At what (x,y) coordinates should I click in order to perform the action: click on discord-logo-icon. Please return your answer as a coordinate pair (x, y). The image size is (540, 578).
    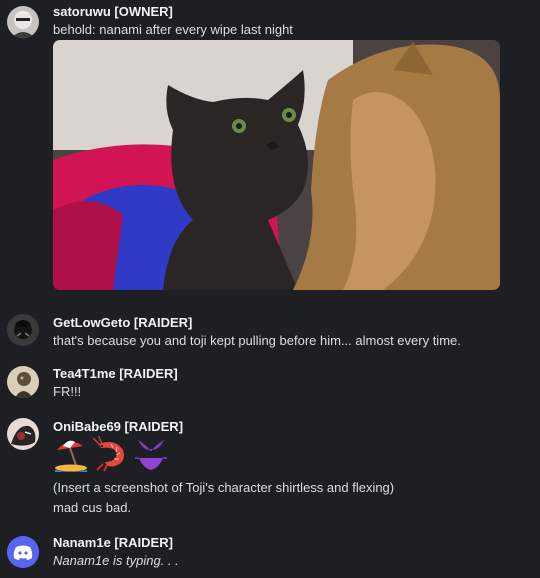
    Looking at the image, I should click on (23, 552).